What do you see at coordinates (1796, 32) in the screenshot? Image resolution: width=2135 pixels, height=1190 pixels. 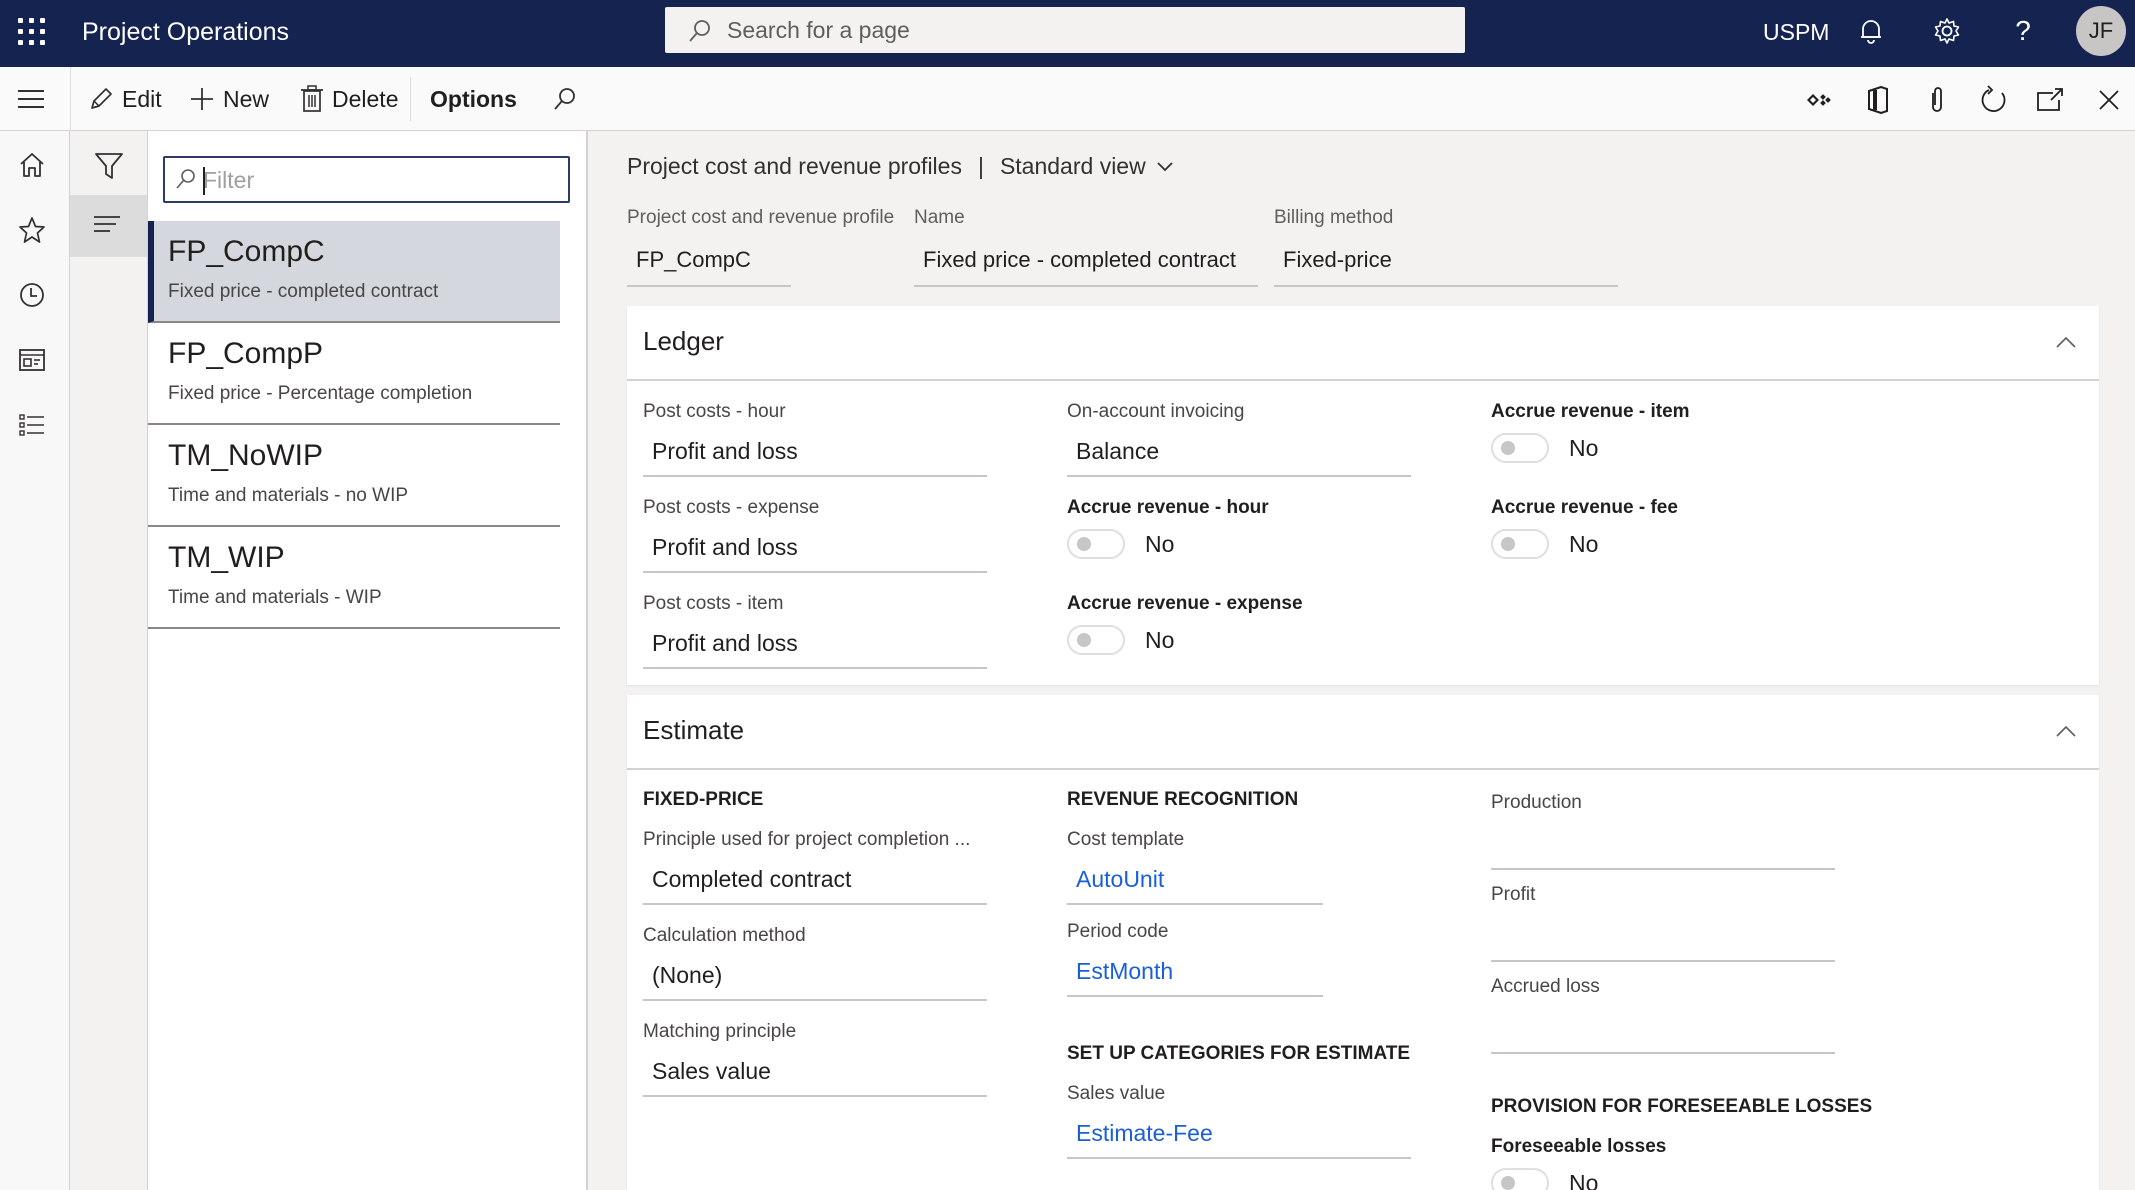 I see `company-picker: USPM` at bounding box center [1796, 32].